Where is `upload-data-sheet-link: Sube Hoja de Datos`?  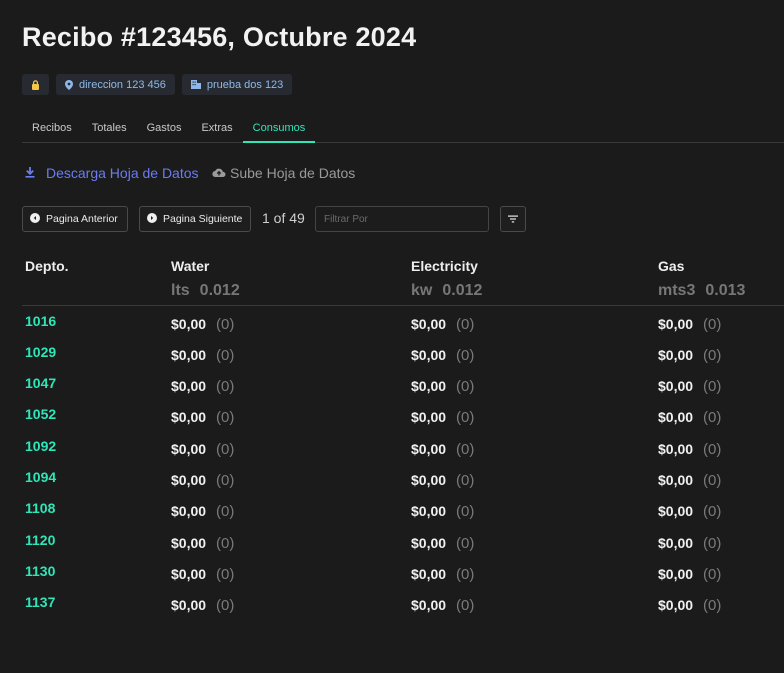
upload-data-sheet-link: Sube Hoja de Datos is located at coordinates (283, 173).